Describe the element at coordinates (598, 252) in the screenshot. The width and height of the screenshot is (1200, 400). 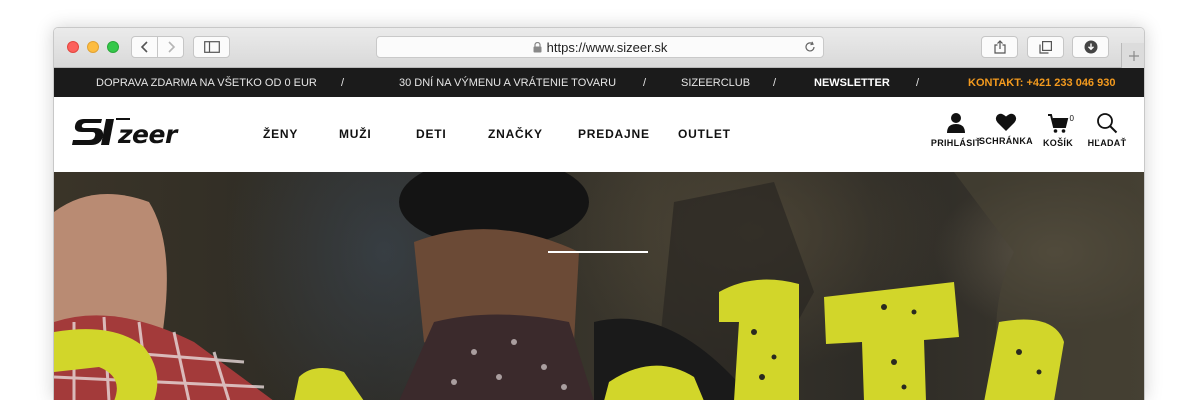
I see `hero-divider` at that location.